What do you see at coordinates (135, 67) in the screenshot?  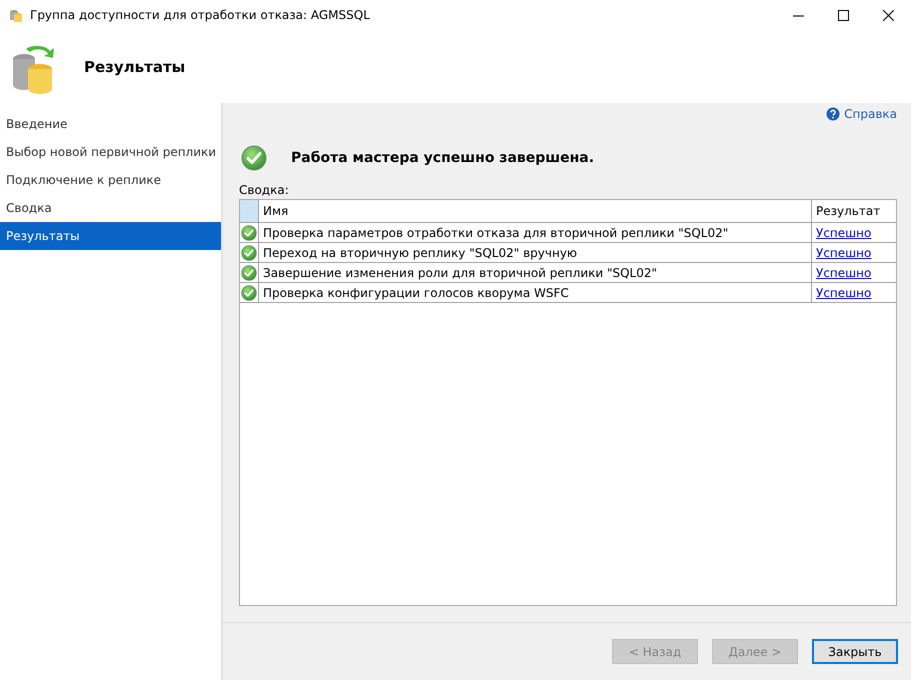 I see `page-title: Результаты` at bounding box center [135, 67].